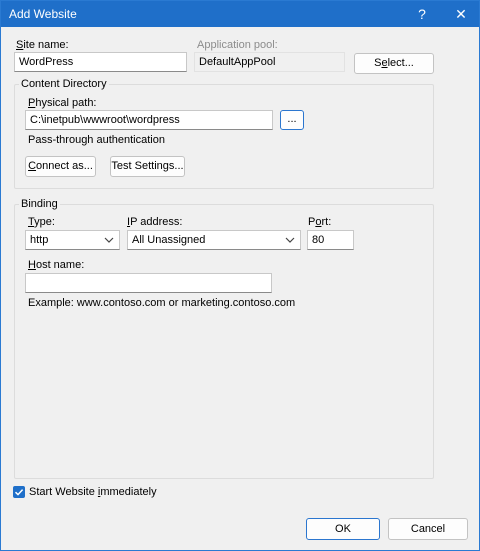 The image size is (480, 551). I want to click on window-title: Add Website, so click(43, 14).